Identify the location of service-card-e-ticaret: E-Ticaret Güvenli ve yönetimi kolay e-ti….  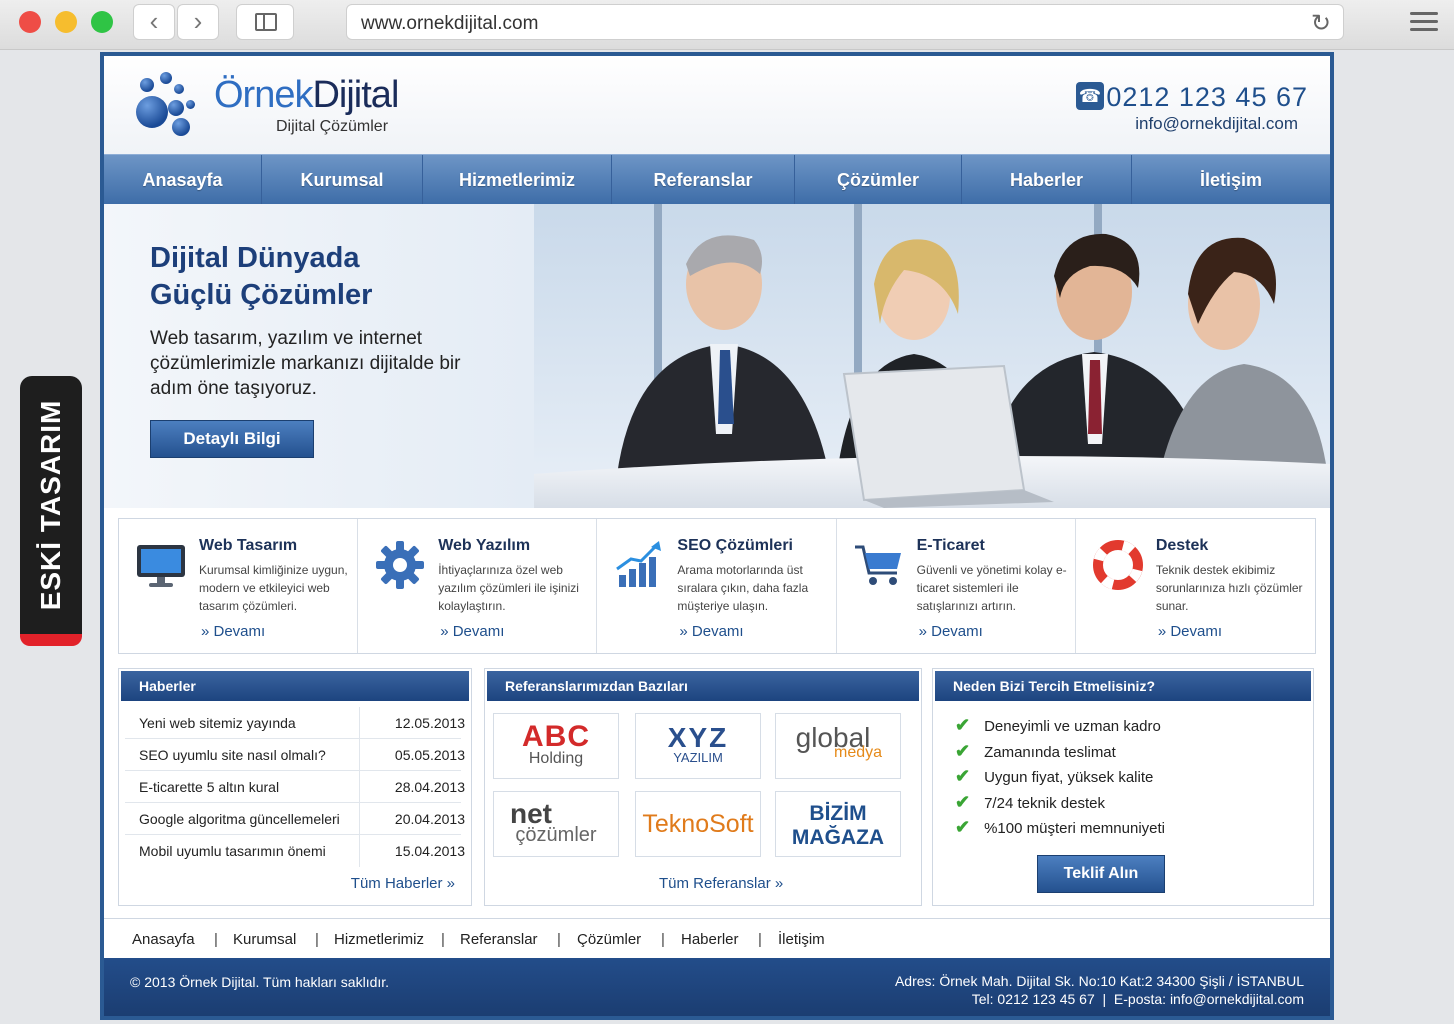
(956, 586).